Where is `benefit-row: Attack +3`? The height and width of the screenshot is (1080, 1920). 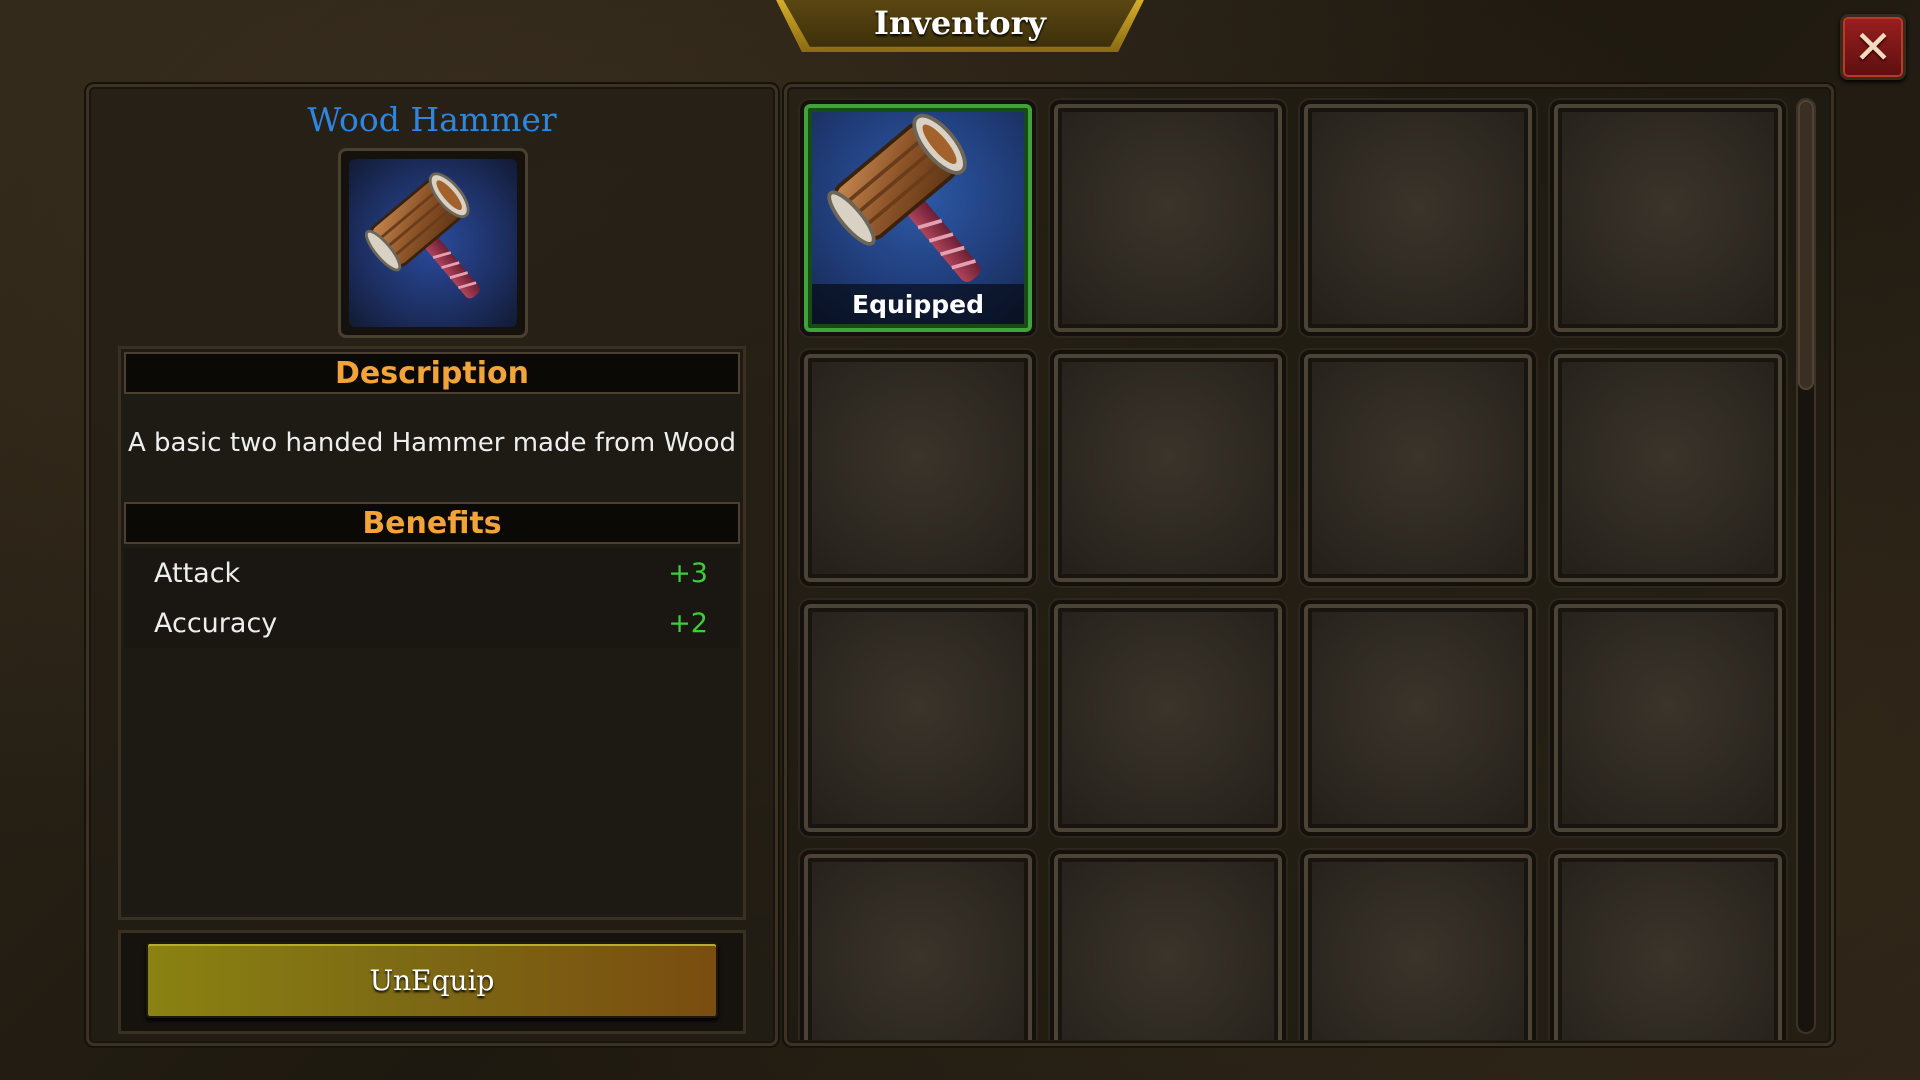 benefit-row: Attack +3 is located at coordinates (432, 573).